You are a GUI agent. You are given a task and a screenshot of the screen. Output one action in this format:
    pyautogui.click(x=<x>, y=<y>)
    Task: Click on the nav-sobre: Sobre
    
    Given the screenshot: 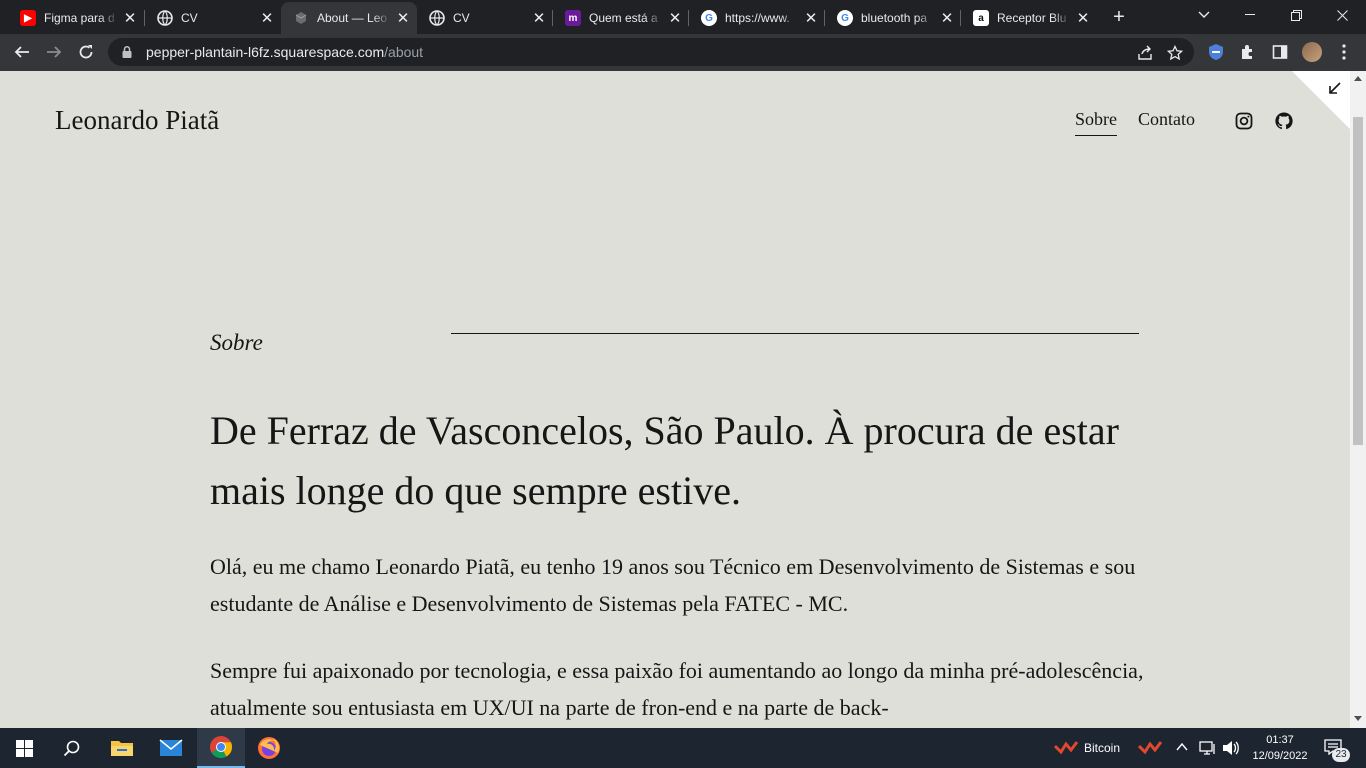 What is the action you would take?
    pyautogui.click(x=1096, y=122)
    